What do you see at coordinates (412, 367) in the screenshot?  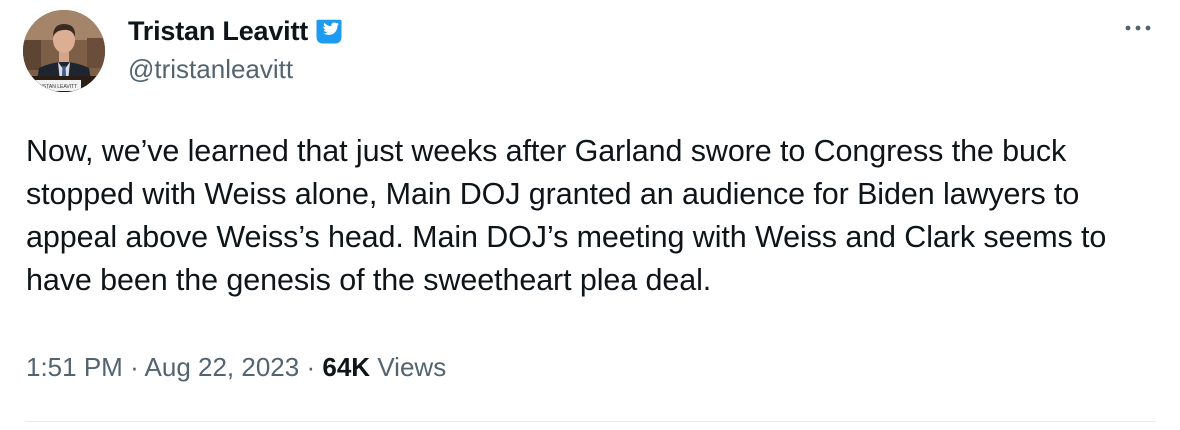 I see `views-label: Views` at bounding box center [412, 367].